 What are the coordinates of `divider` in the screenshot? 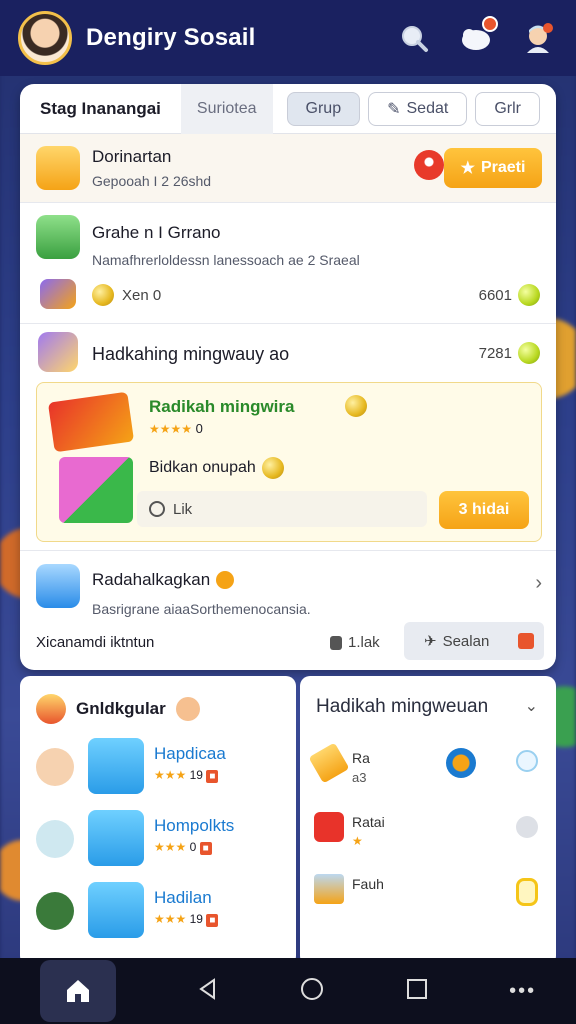 It's located at (288, 550).